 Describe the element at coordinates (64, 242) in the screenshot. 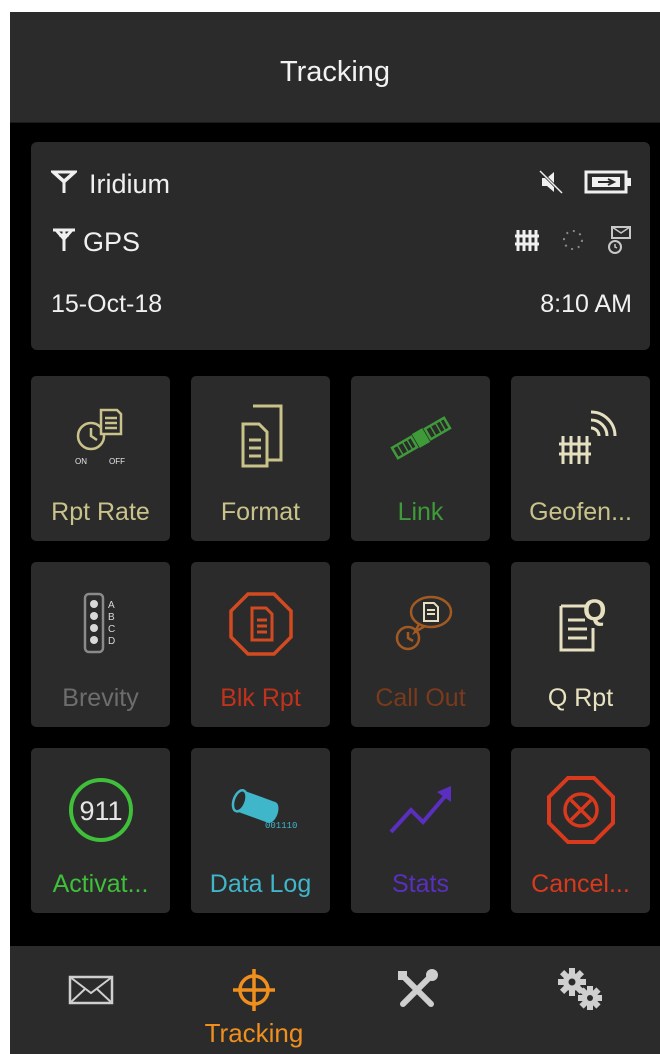

I see `gps-antenna-icon` at that location.